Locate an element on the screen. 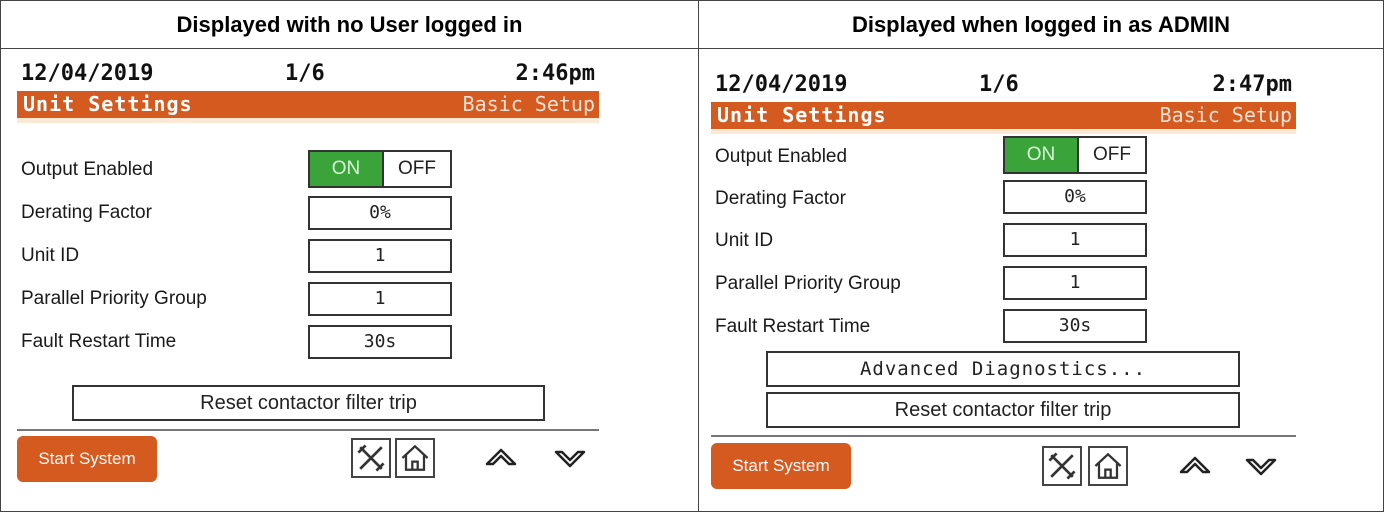 Image resolution: width=1384 pixels, height=512 pixels. time-display: 2:47pm is located at coordinates (1252, 84).